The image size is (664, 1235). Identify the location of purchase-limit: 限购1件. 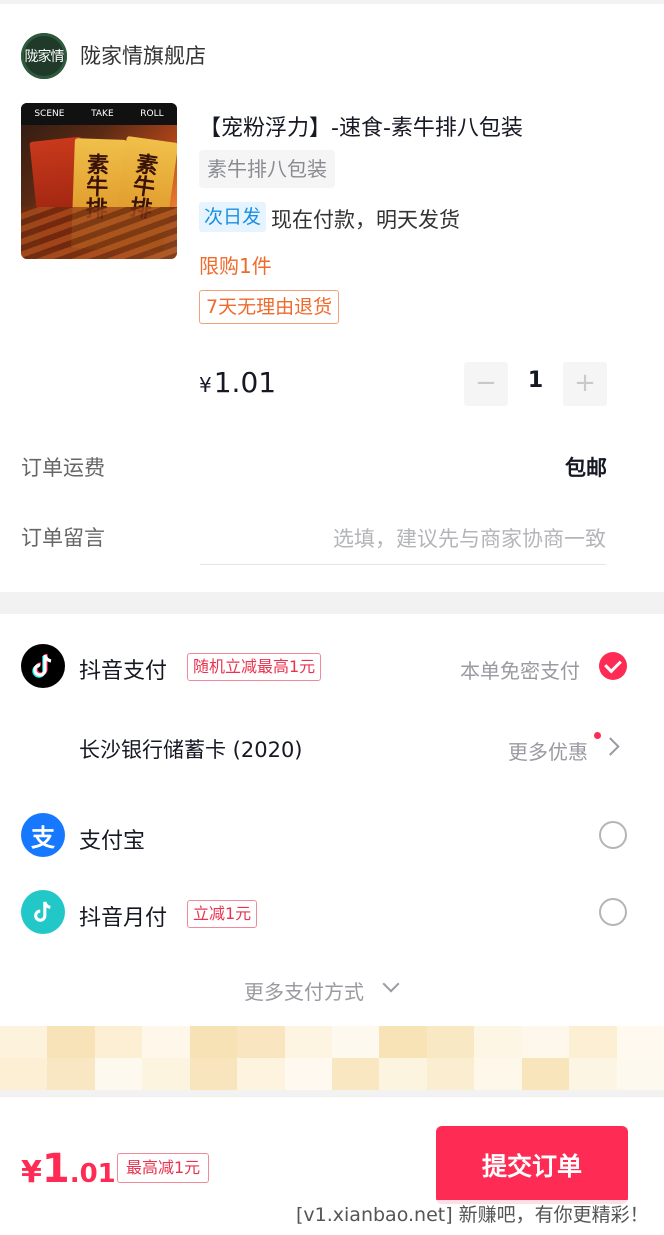
(235, 266).